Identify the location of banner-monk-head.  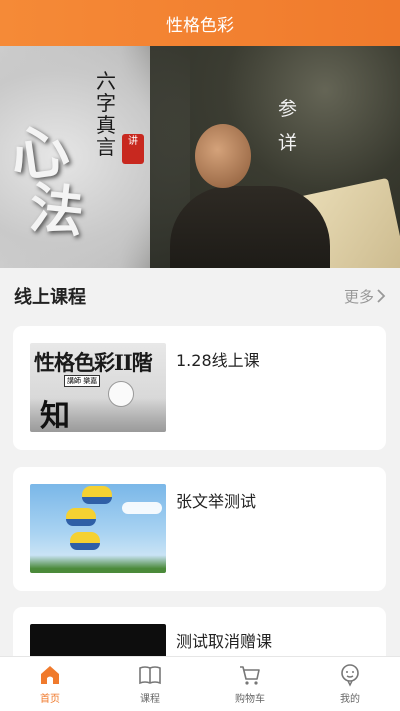
(223, 156).